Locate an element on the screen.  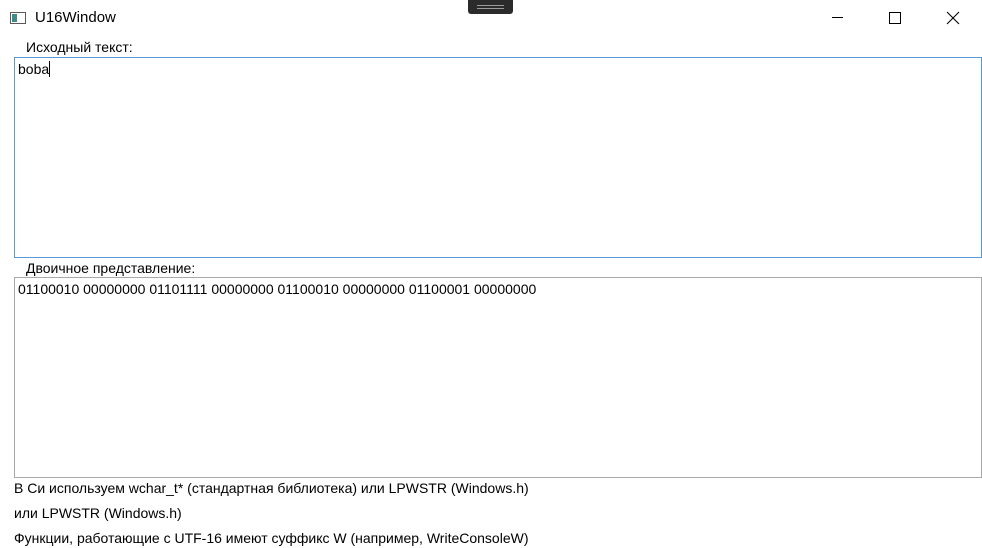
close-button is located at coordinates (953, 18).